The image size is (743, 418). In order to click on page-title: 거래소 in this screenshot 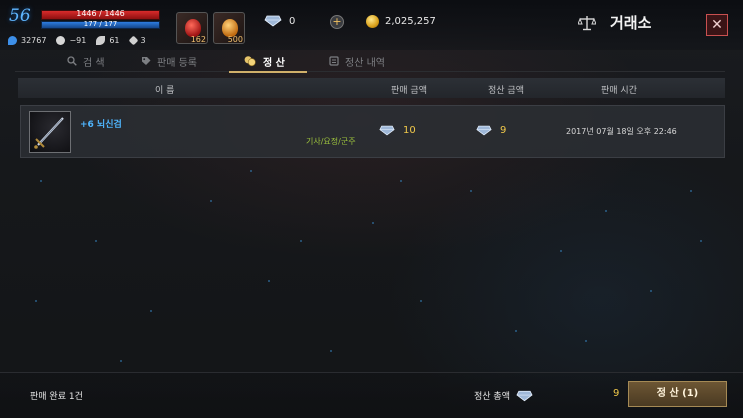, I will do `click(614, 22)`.